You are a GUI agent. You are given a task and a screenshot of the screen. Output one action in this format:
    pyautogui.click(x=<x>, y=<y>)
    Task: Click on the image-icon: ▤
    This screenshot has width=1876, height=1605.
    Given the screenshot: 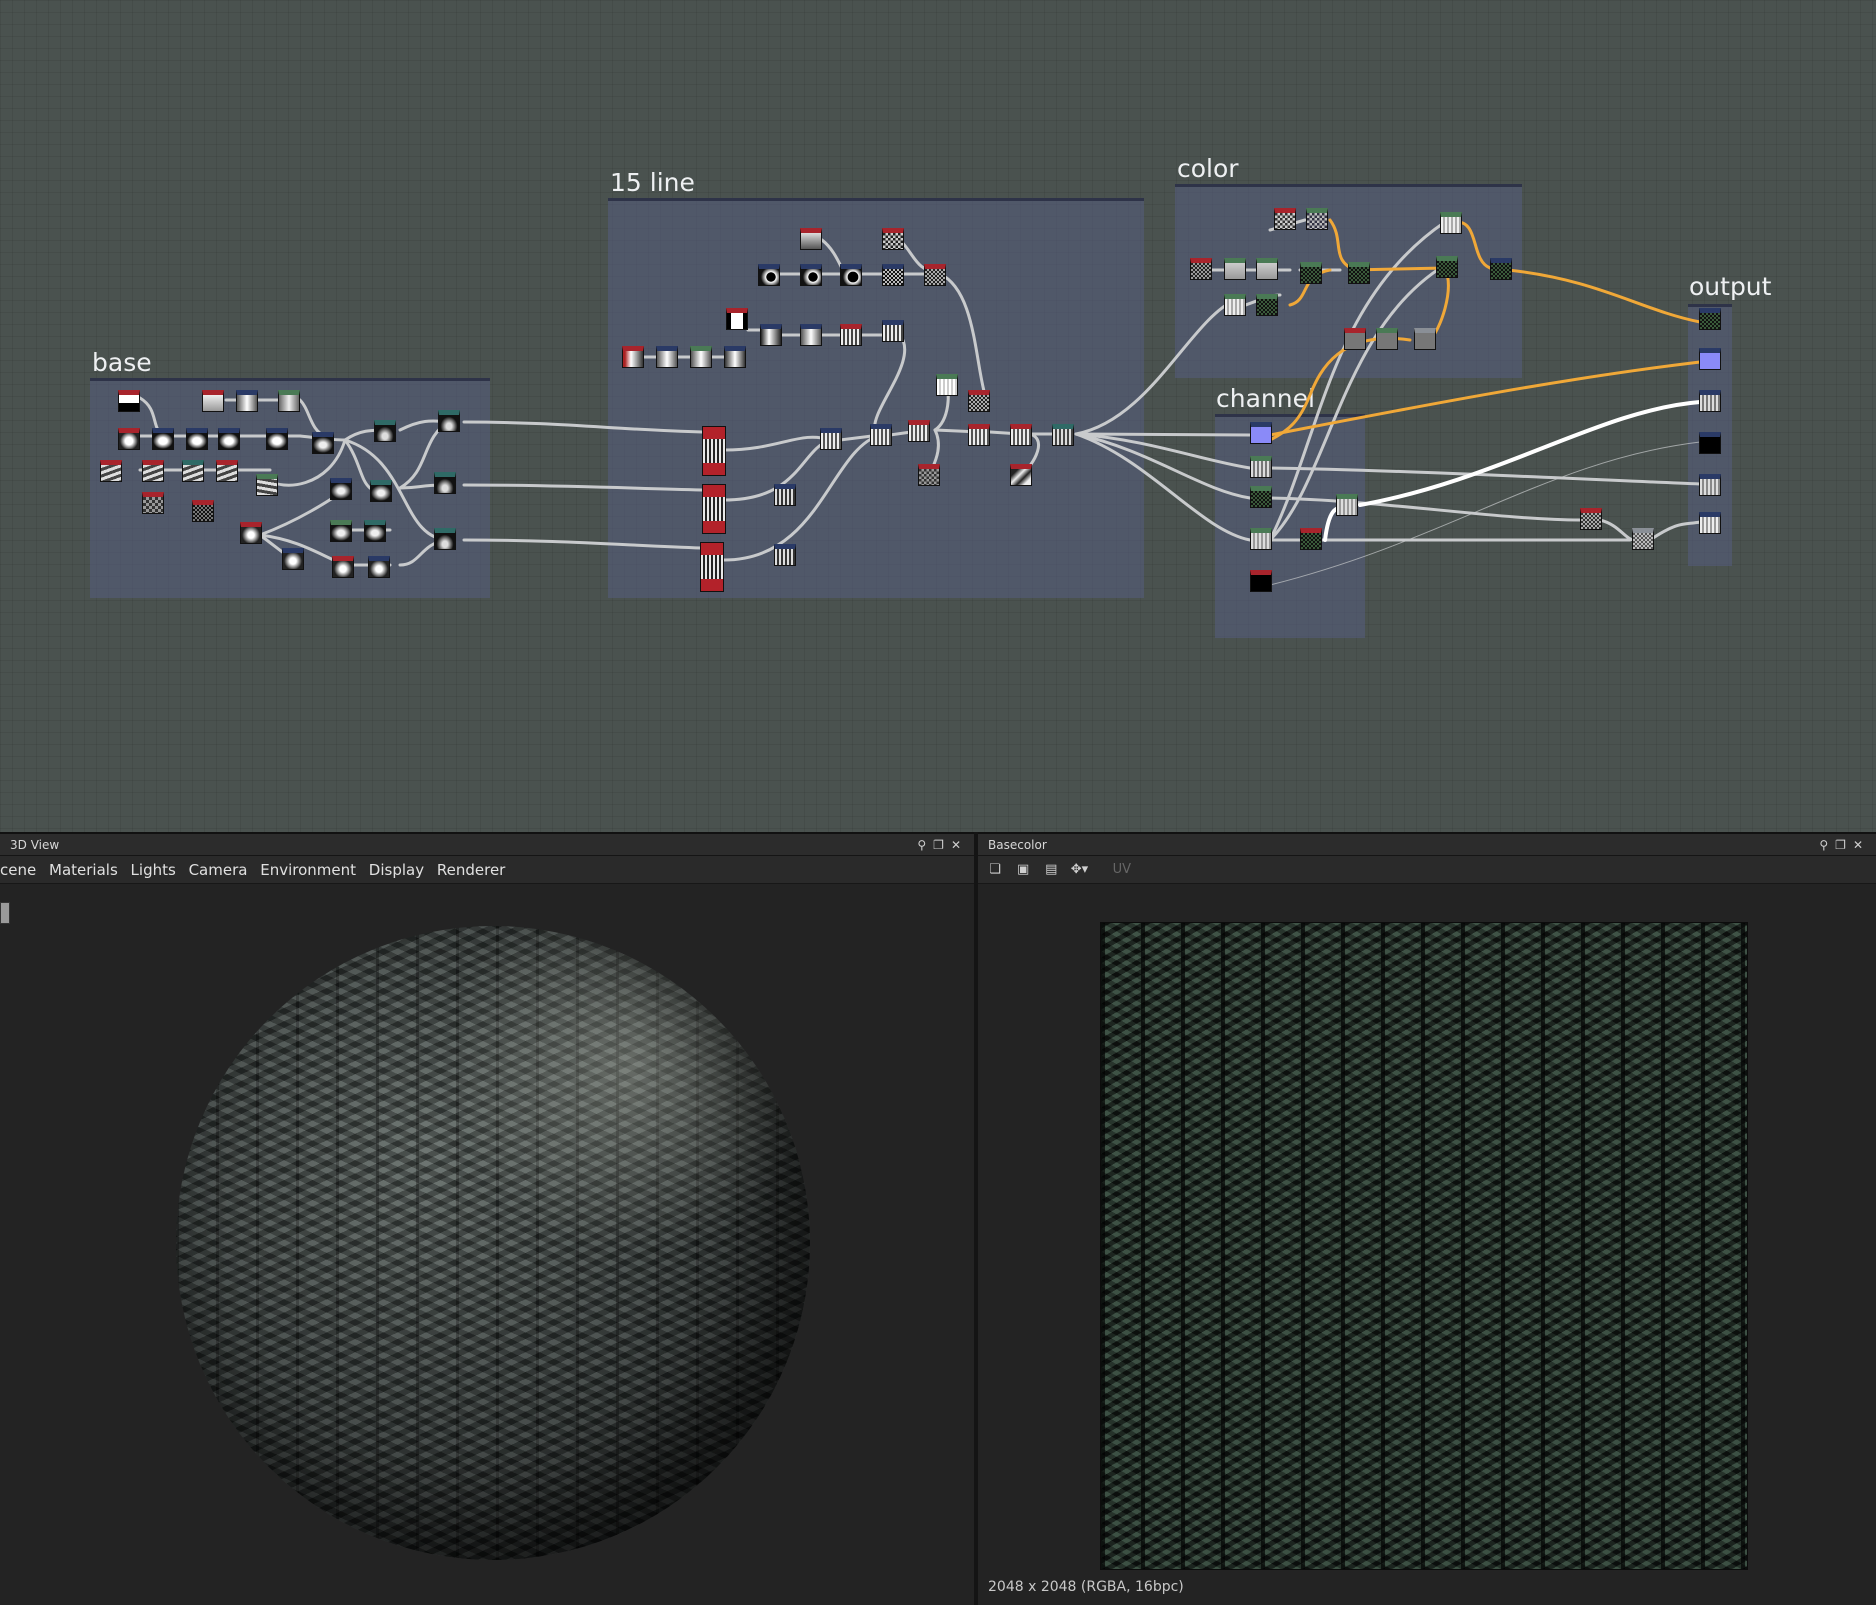 What is the action you would take?
    pyautogui.click(x=1051, y=870)
    